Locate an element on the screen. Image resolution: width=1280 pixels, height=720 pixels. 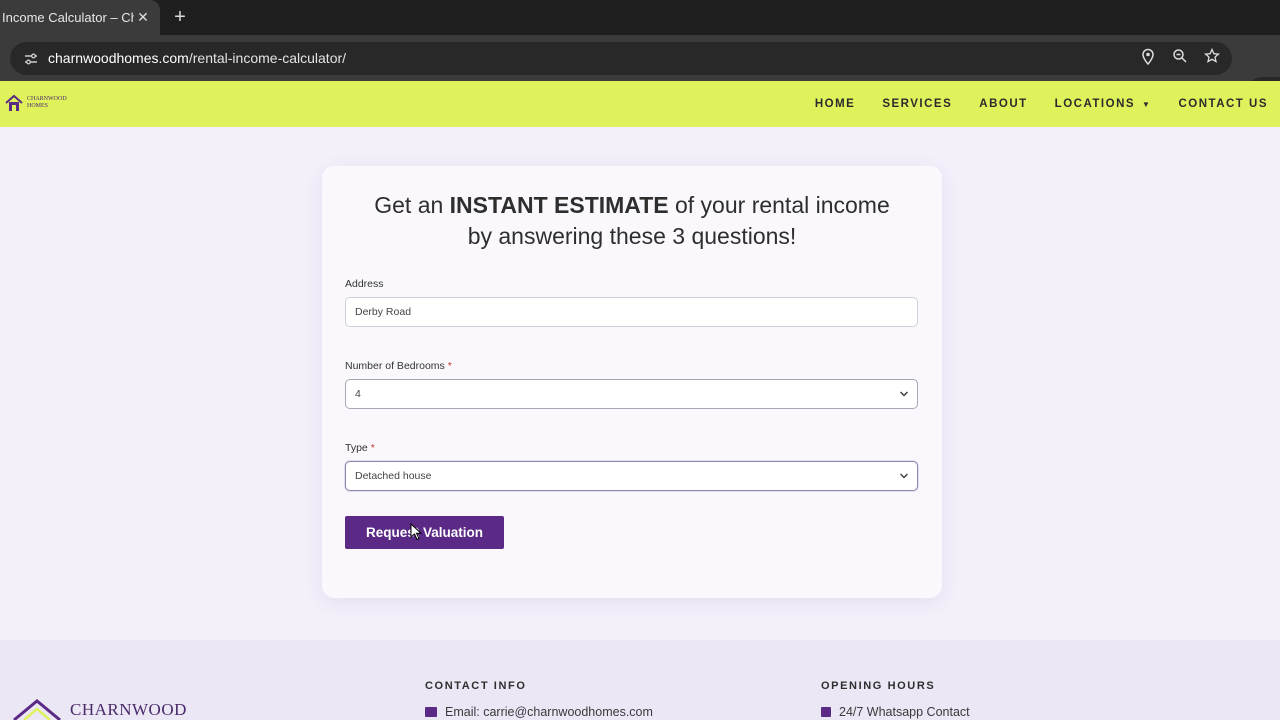
contact-email-text: Email: carrie@charnwoodhomes.com is located at coordinates (549, 712).